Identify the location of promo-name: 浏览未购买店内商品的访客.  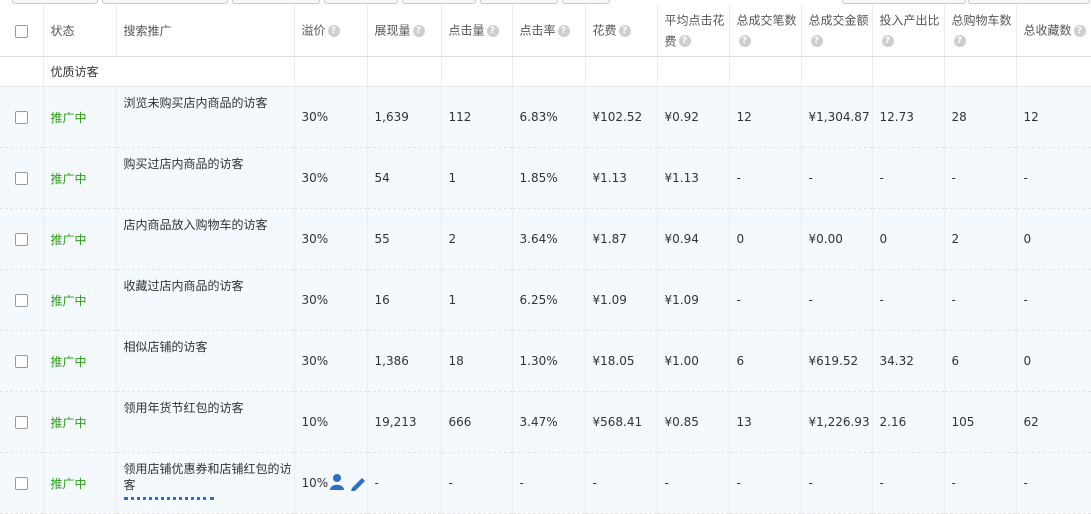
(204, 117).